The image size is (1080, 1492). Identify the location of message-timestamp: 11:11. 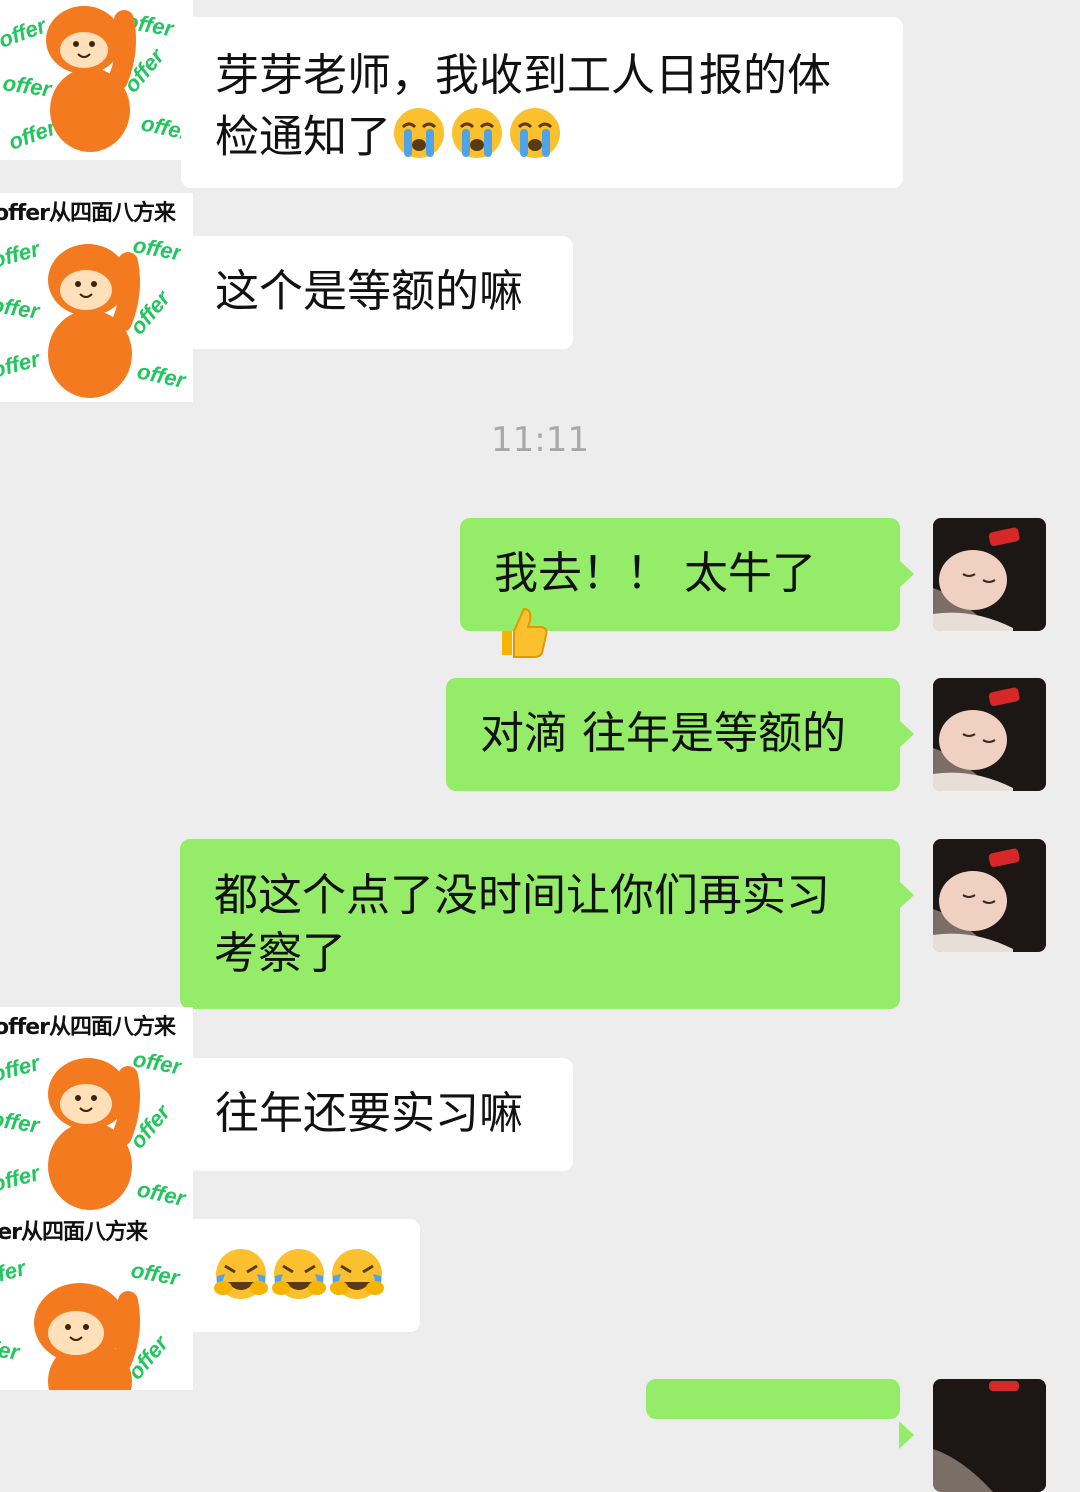
(540, 440).